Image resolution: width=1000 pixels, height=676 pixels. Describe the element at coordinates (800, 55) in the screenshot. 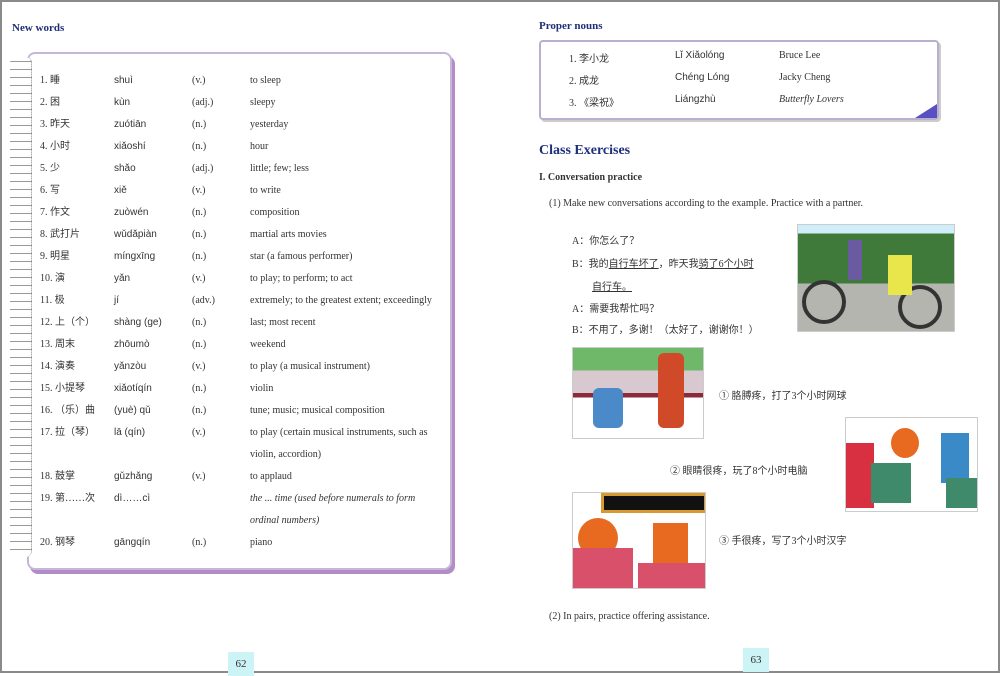

I see `proper-noun-english: Bruce Lee` at that location.